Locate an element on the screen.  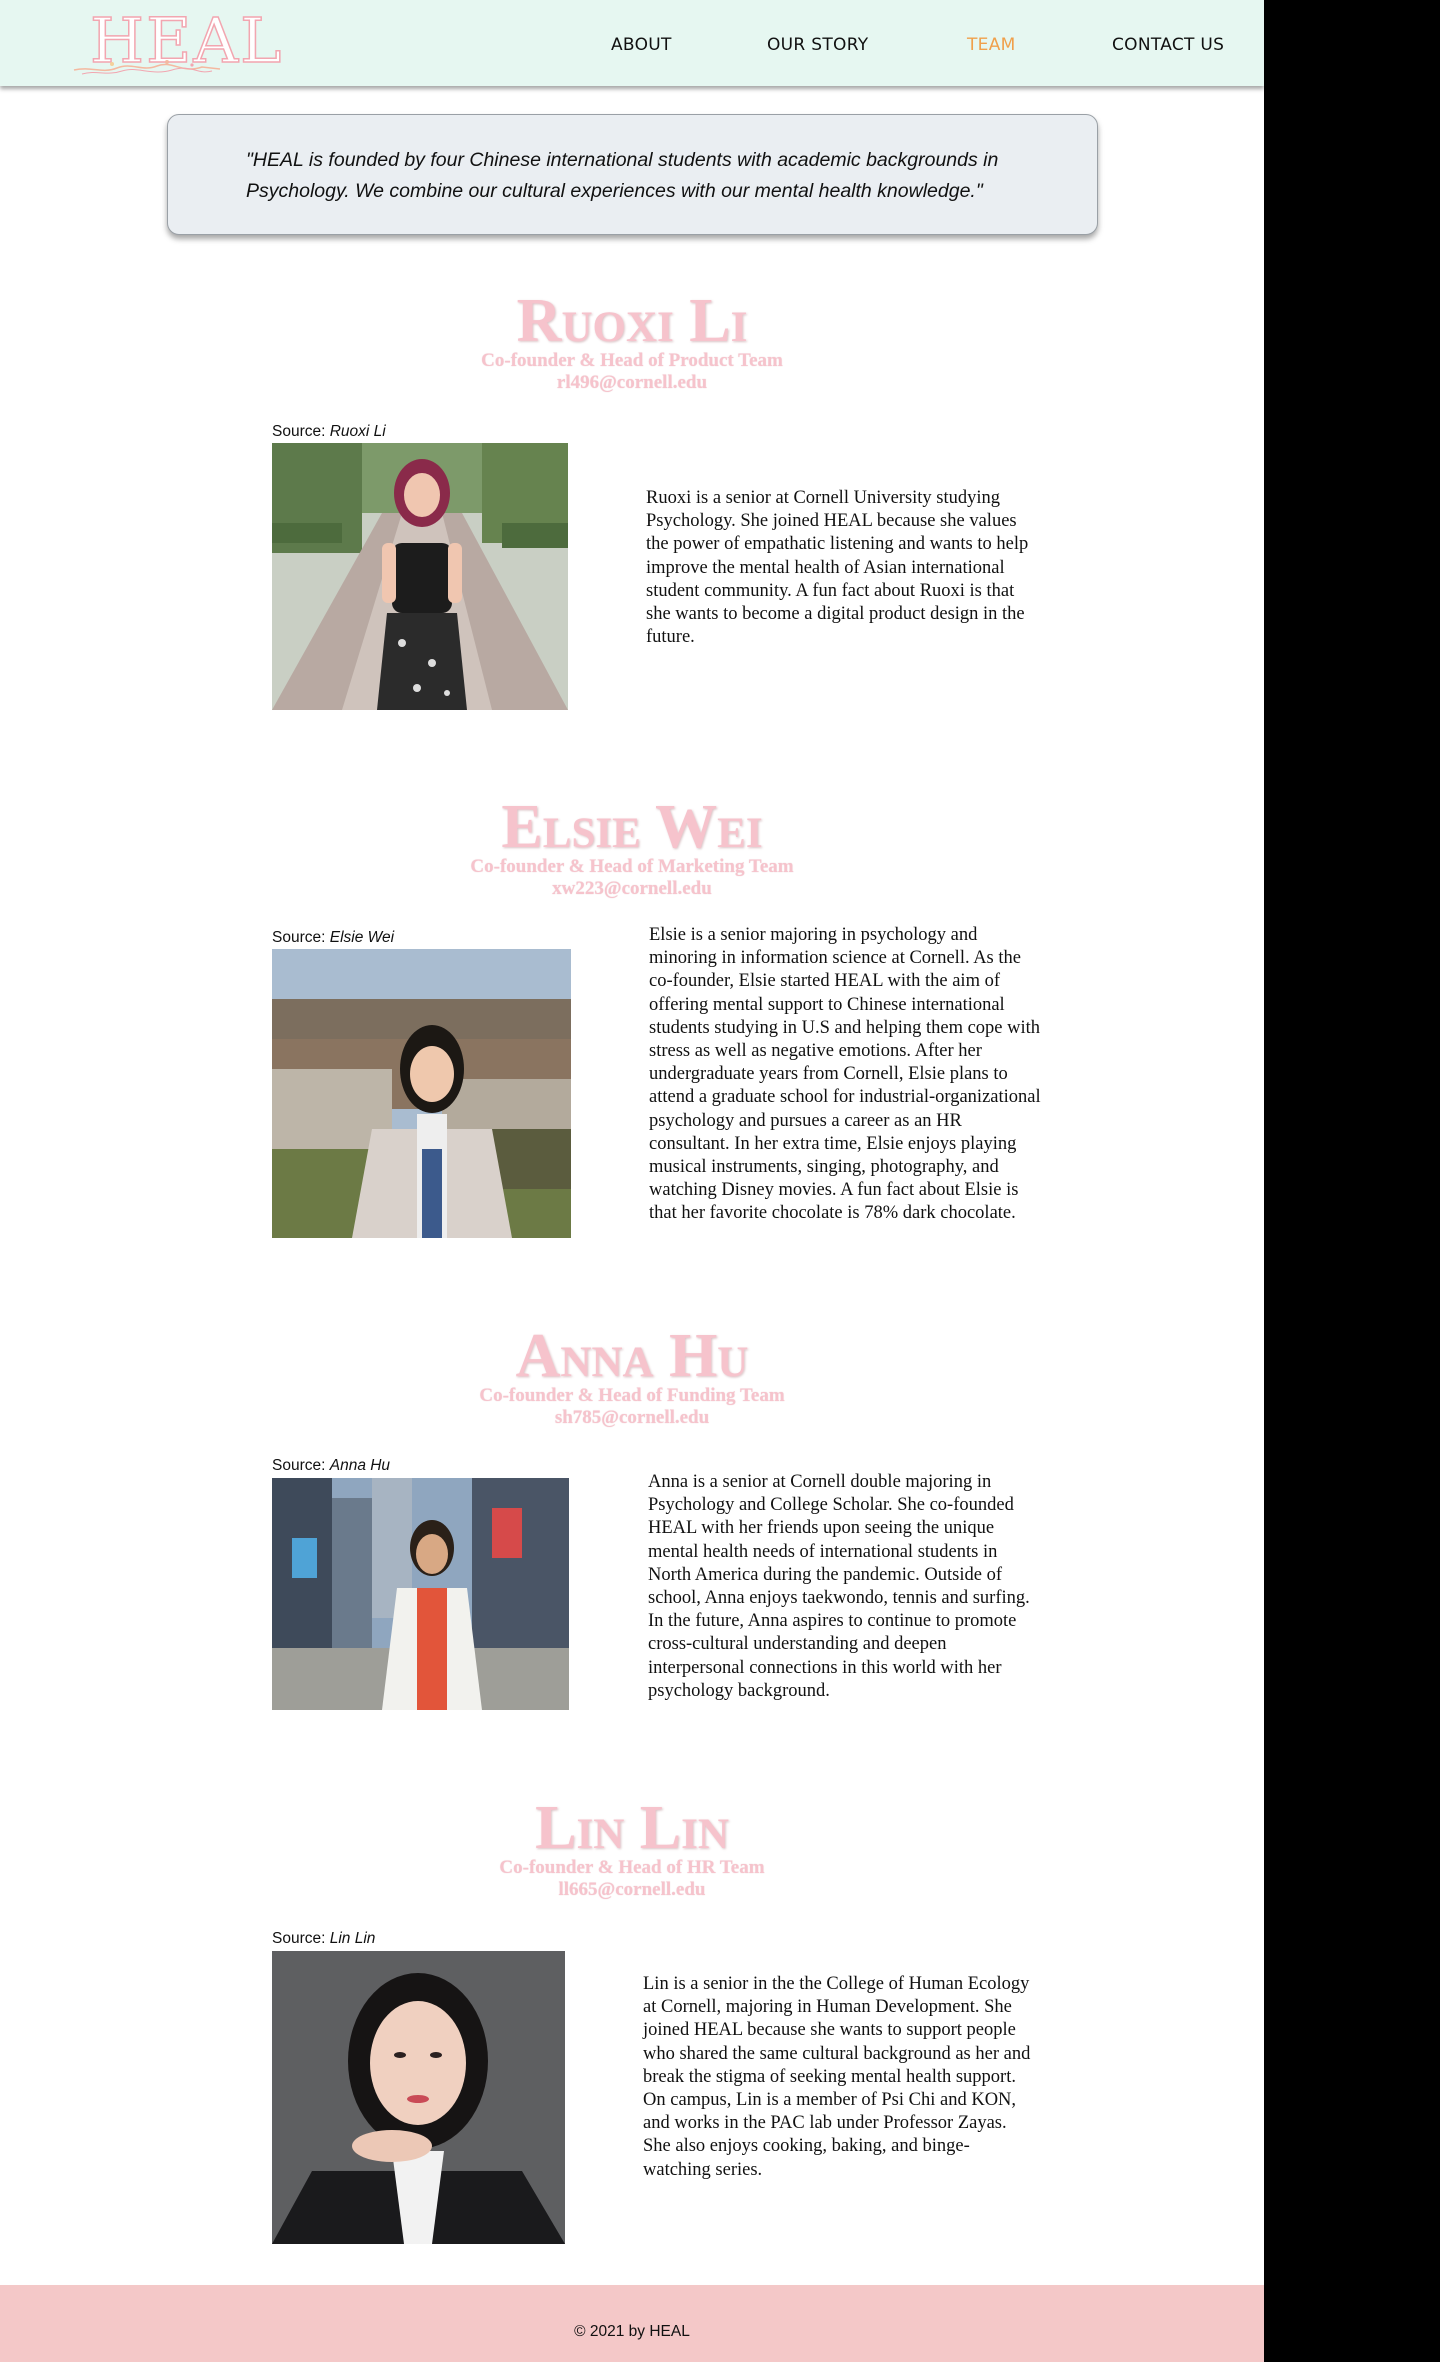
nav-team: TEAM is located at coordinates (991, 45).